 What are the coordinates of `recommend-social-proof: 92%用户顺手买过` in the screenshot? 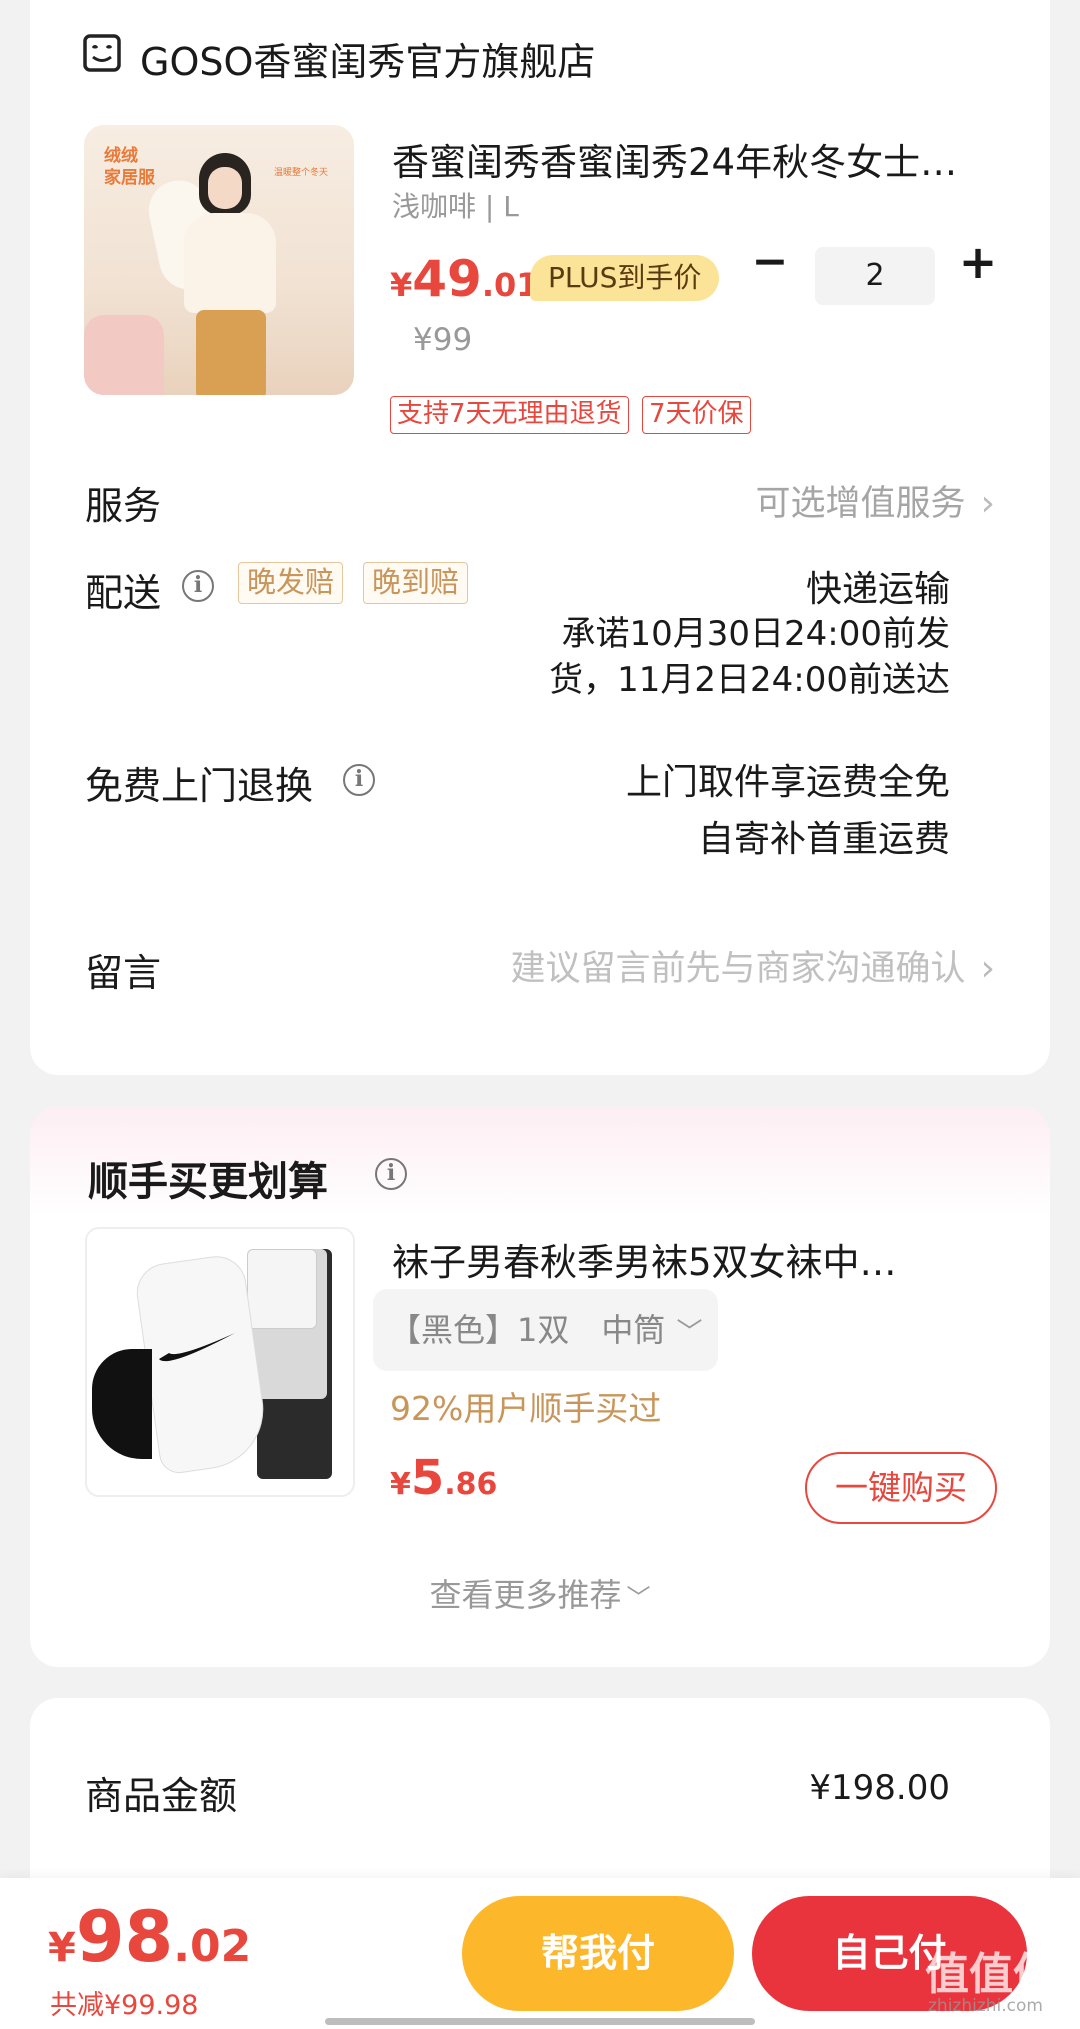 It's located at (526, 1408).